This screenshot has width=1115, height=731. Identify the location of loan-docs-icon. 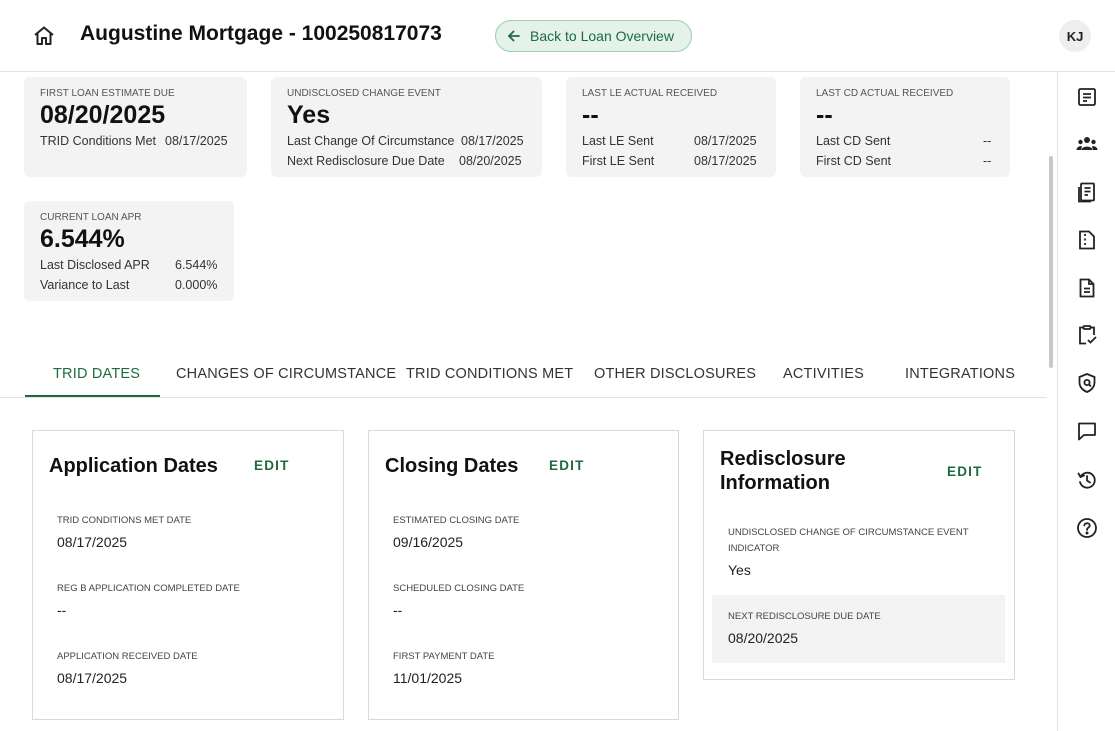
(1087, 192).